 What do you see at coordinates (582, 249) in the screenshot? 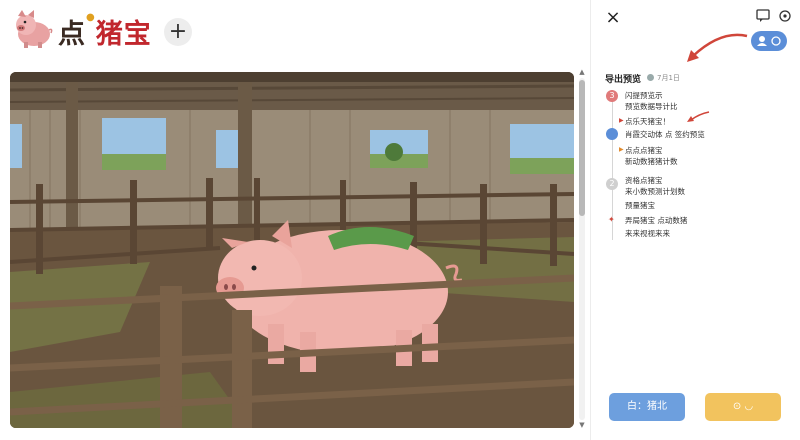
I see `vertical-scrollbar: ▲ ▼` at bounding box center [582, 249].